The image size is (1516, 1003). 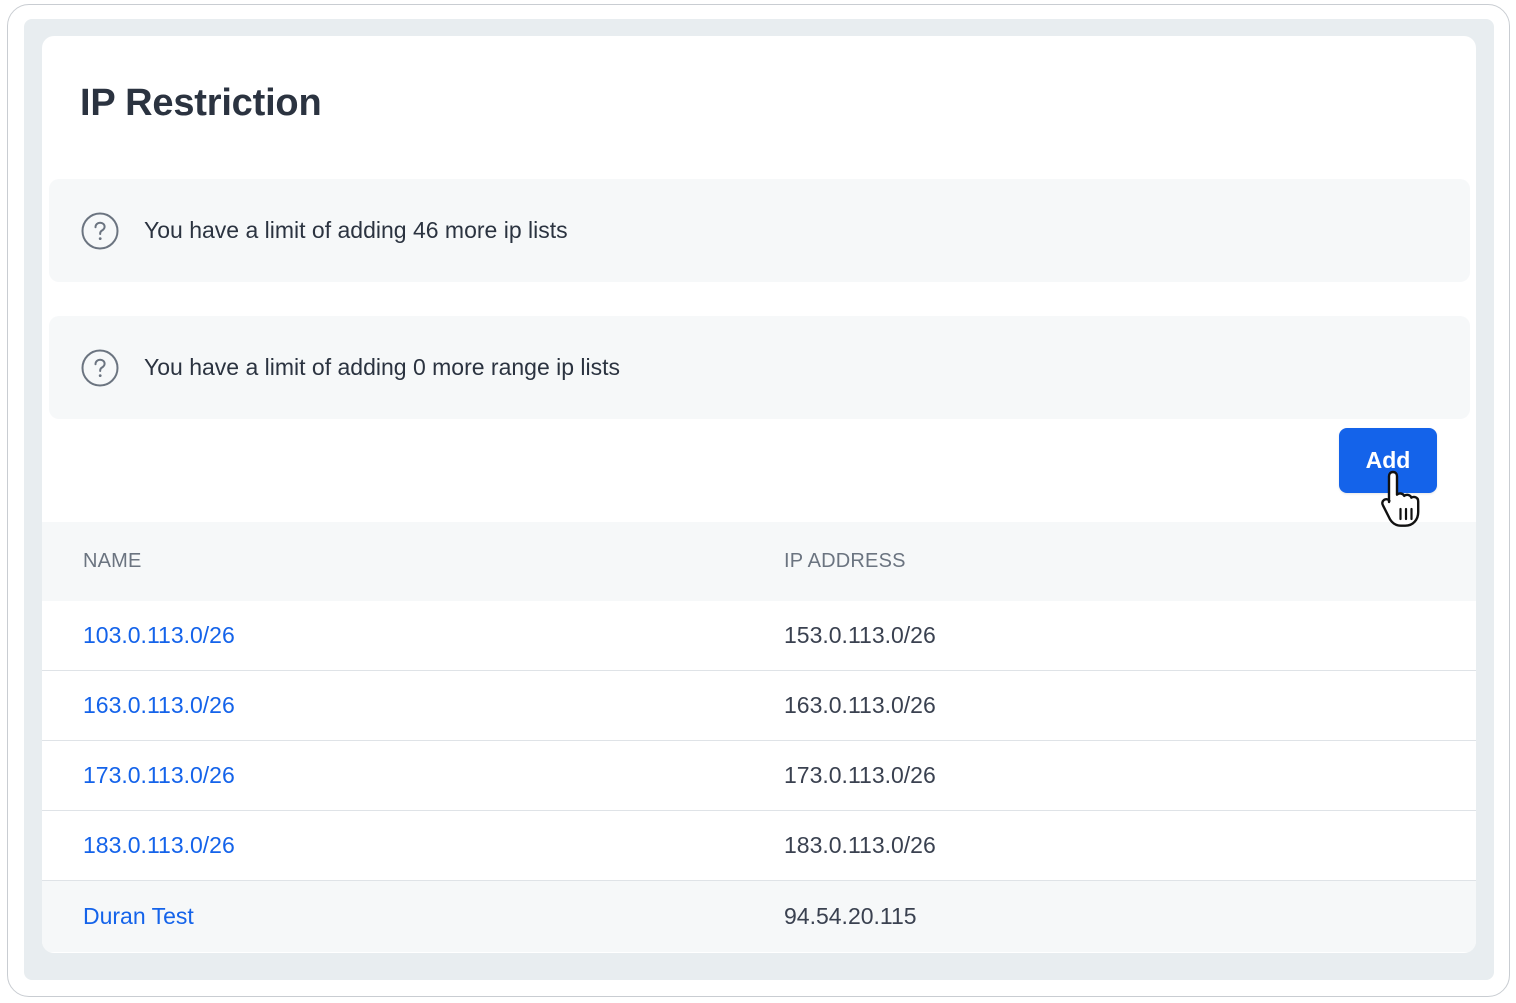 What do you see at coordinates (112, 561) in the screenshot?
I see `column-header-name: NAME` at bounding box center [112, 561].